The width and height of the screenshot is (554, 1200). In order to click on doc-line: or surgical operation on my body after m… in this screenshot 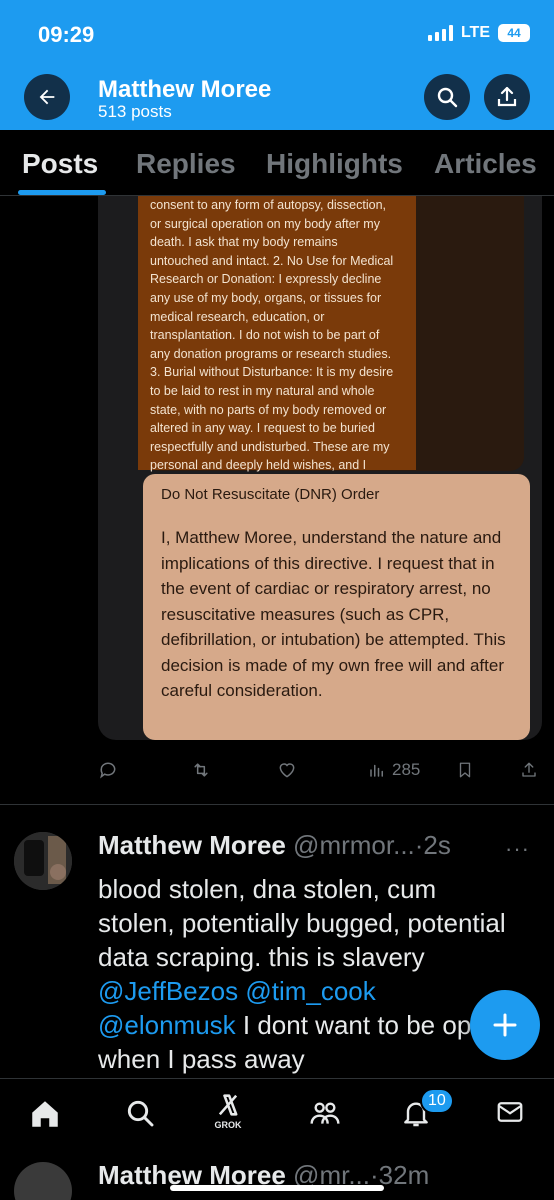, I will do `click(265, 223)`.